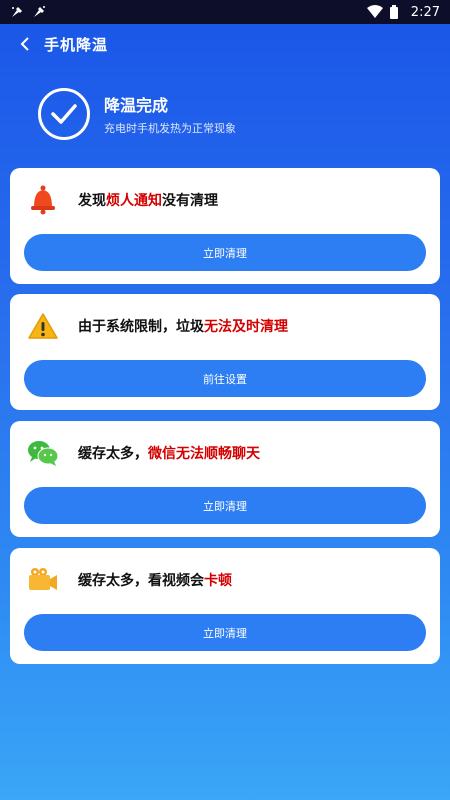  Describe the element at coordinates (155, 581) in the screenshot. I see `card-message: 缓存太多，看视频会卡顿` at that location.